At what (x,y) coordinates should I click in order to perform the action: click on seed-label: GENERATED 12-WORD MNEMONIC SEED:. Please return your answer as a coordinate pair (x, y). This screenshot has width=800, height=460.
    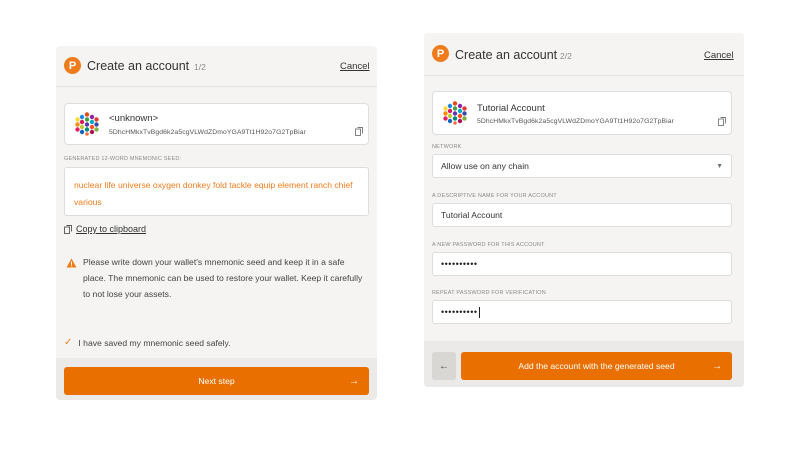
    Looking at the image, I should click on (123, 159).